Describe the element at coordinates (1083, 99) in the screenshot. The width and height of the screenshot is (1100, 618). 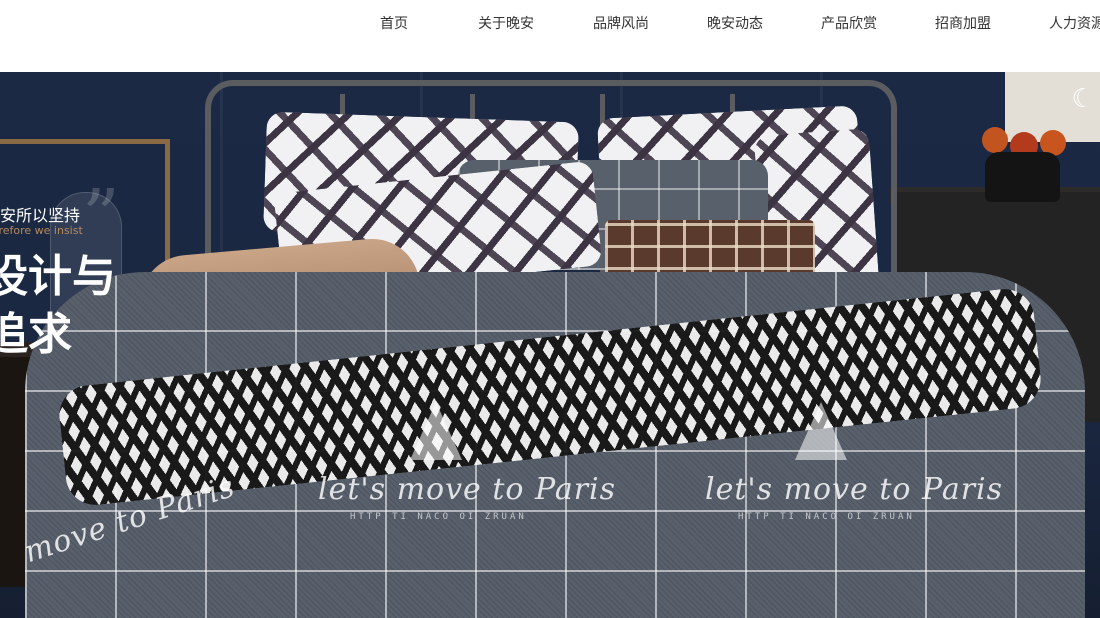
I see `moon-icon: ☾` at that location.